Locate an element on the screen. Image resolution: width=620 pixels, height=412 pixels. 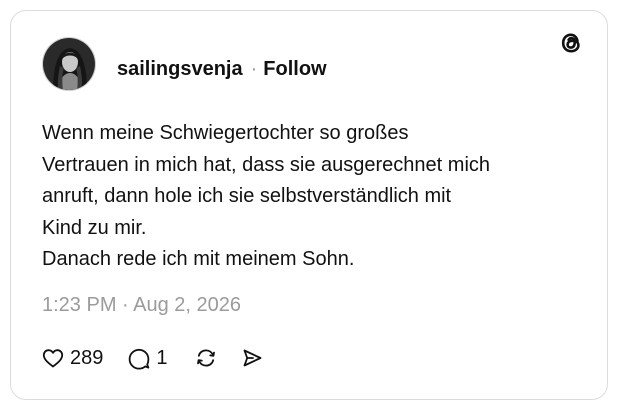
post-header: sailingsvenja · Follow is located at coordinates (222, 69).